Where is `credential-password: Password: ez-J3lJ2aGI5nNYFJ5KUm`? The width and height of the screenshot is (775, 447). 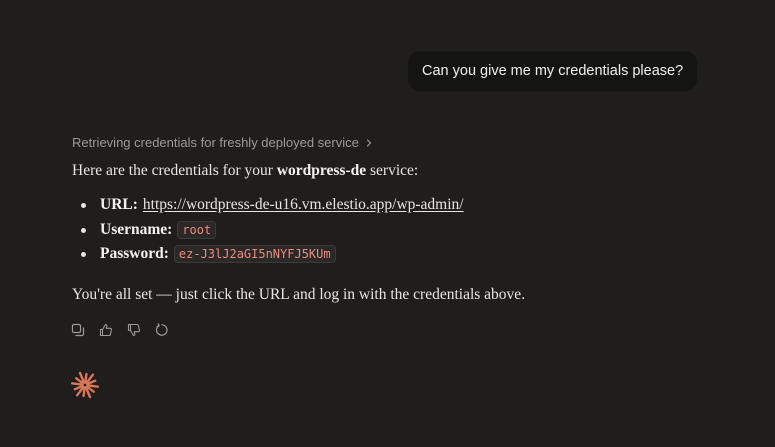 credential-password: Password: ez-J3lJ2aGI5nNYFJ5KUm is located at coordinates (268, 254).